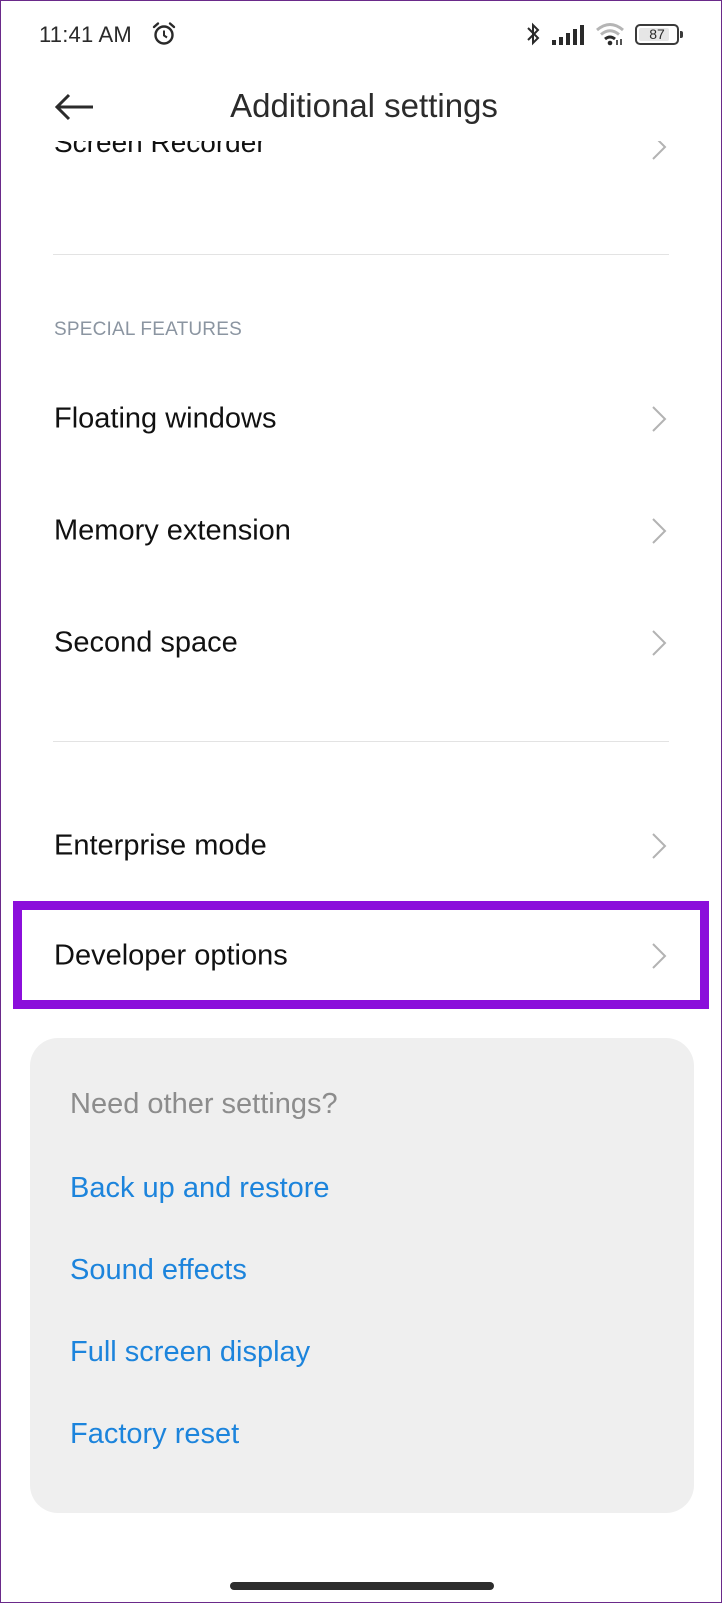 The image size is (722, 1603). I want to click on signal-icon, so click(568, 35).